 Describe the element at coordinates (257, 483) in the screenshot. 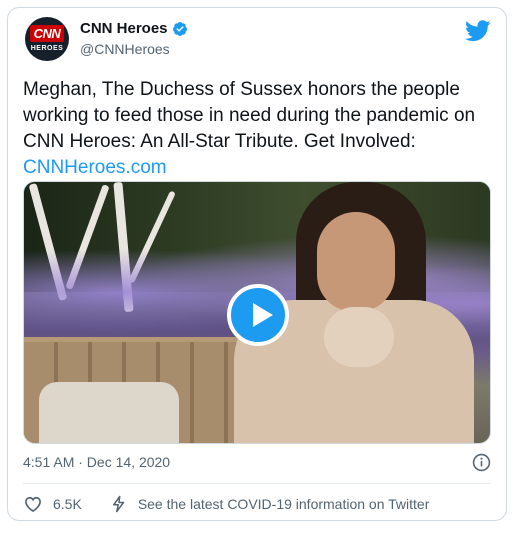

I see `divider` at that location.